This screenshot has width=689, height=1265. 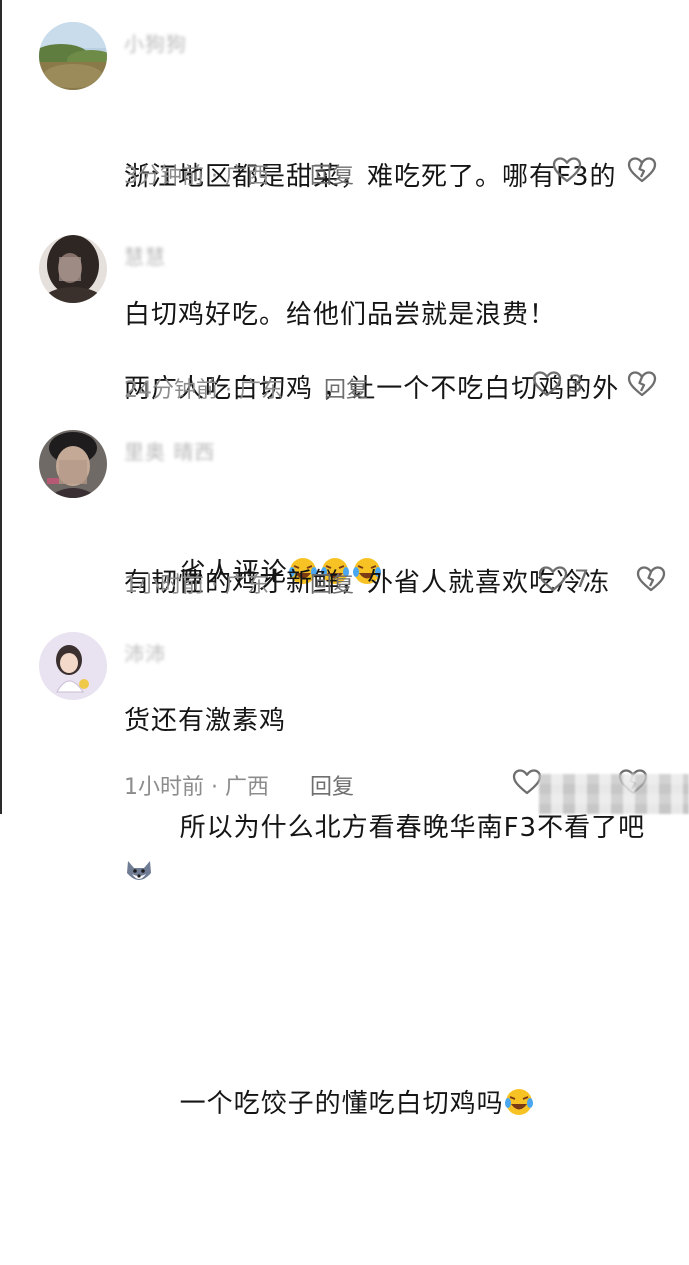 I want to click on username: 里奥 晴西, so click(x=169, y=450).